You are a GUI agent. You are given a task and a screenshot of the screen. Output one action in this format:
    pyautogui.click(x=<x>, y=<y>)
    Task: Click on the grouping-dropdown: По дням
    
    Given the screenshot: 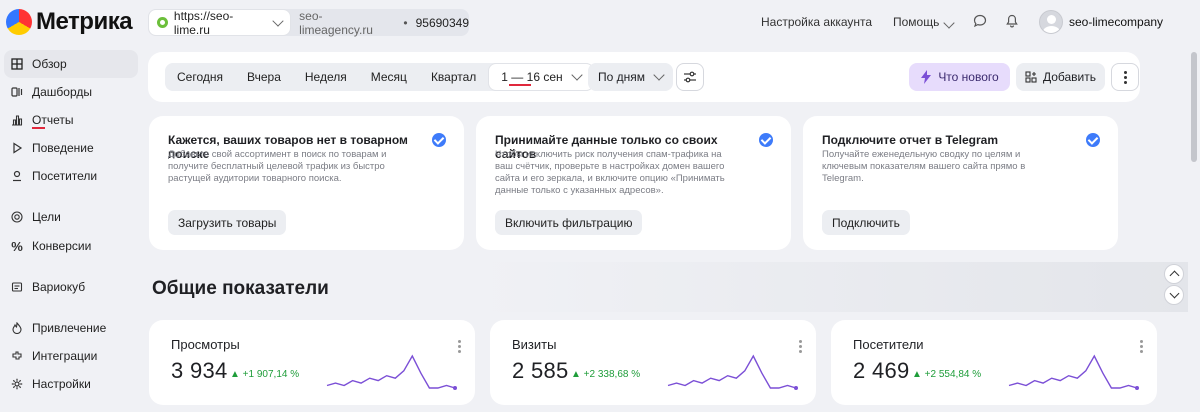 What is the action you would take?
    pyautogui.click(x=631, y=77)
    